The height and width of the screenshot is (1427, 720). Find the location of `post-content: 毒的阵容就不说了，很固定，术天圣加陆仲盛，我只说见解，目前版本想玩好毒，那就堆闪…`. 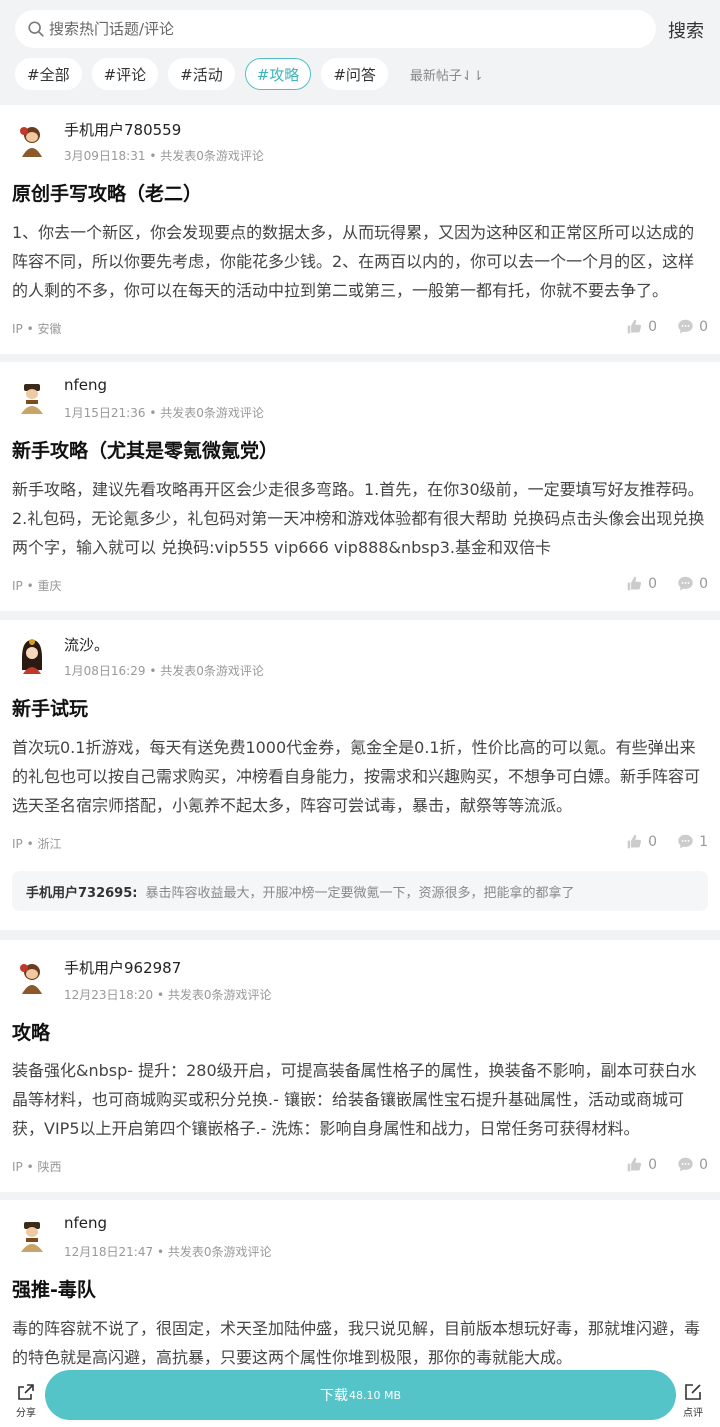

post-content: 毒的阵容就不说了，很固定，术天圣加陆仲盛，我只说见解，目前版本想玩好毒，那就堆闪… is located at coordinates (360, 1343).